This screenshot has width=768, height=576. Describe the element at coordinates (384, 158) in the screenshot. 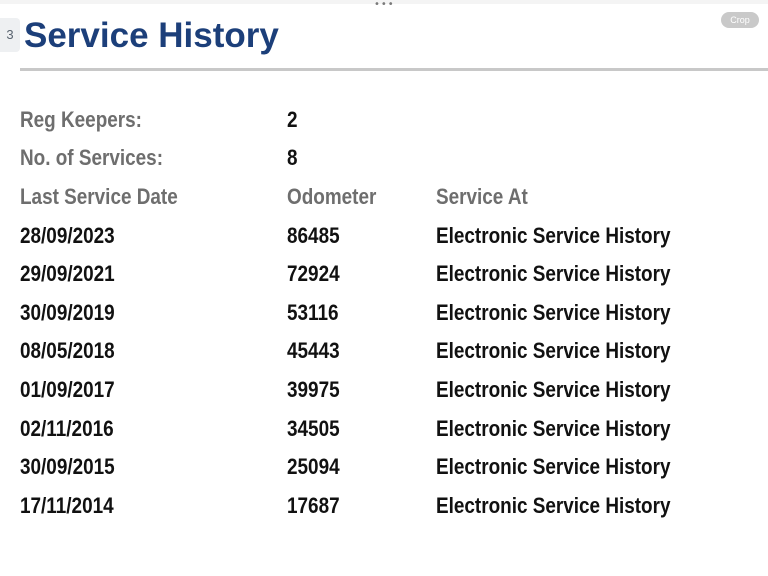

I see `summary-row-services-count: No. of Services: 8` at that location.